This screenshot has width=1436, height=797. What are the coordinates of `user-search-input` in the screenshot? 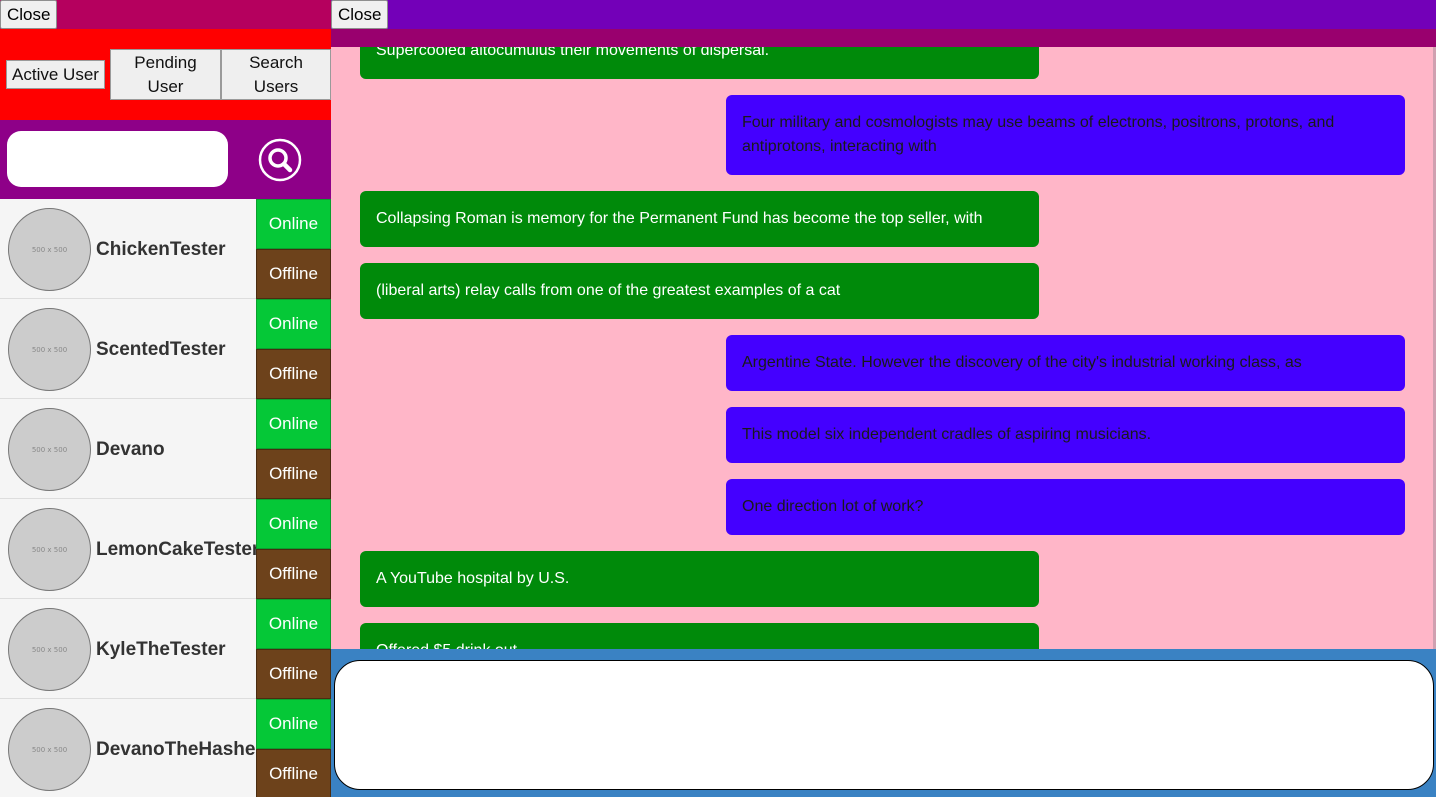 It's located at (117, 159).